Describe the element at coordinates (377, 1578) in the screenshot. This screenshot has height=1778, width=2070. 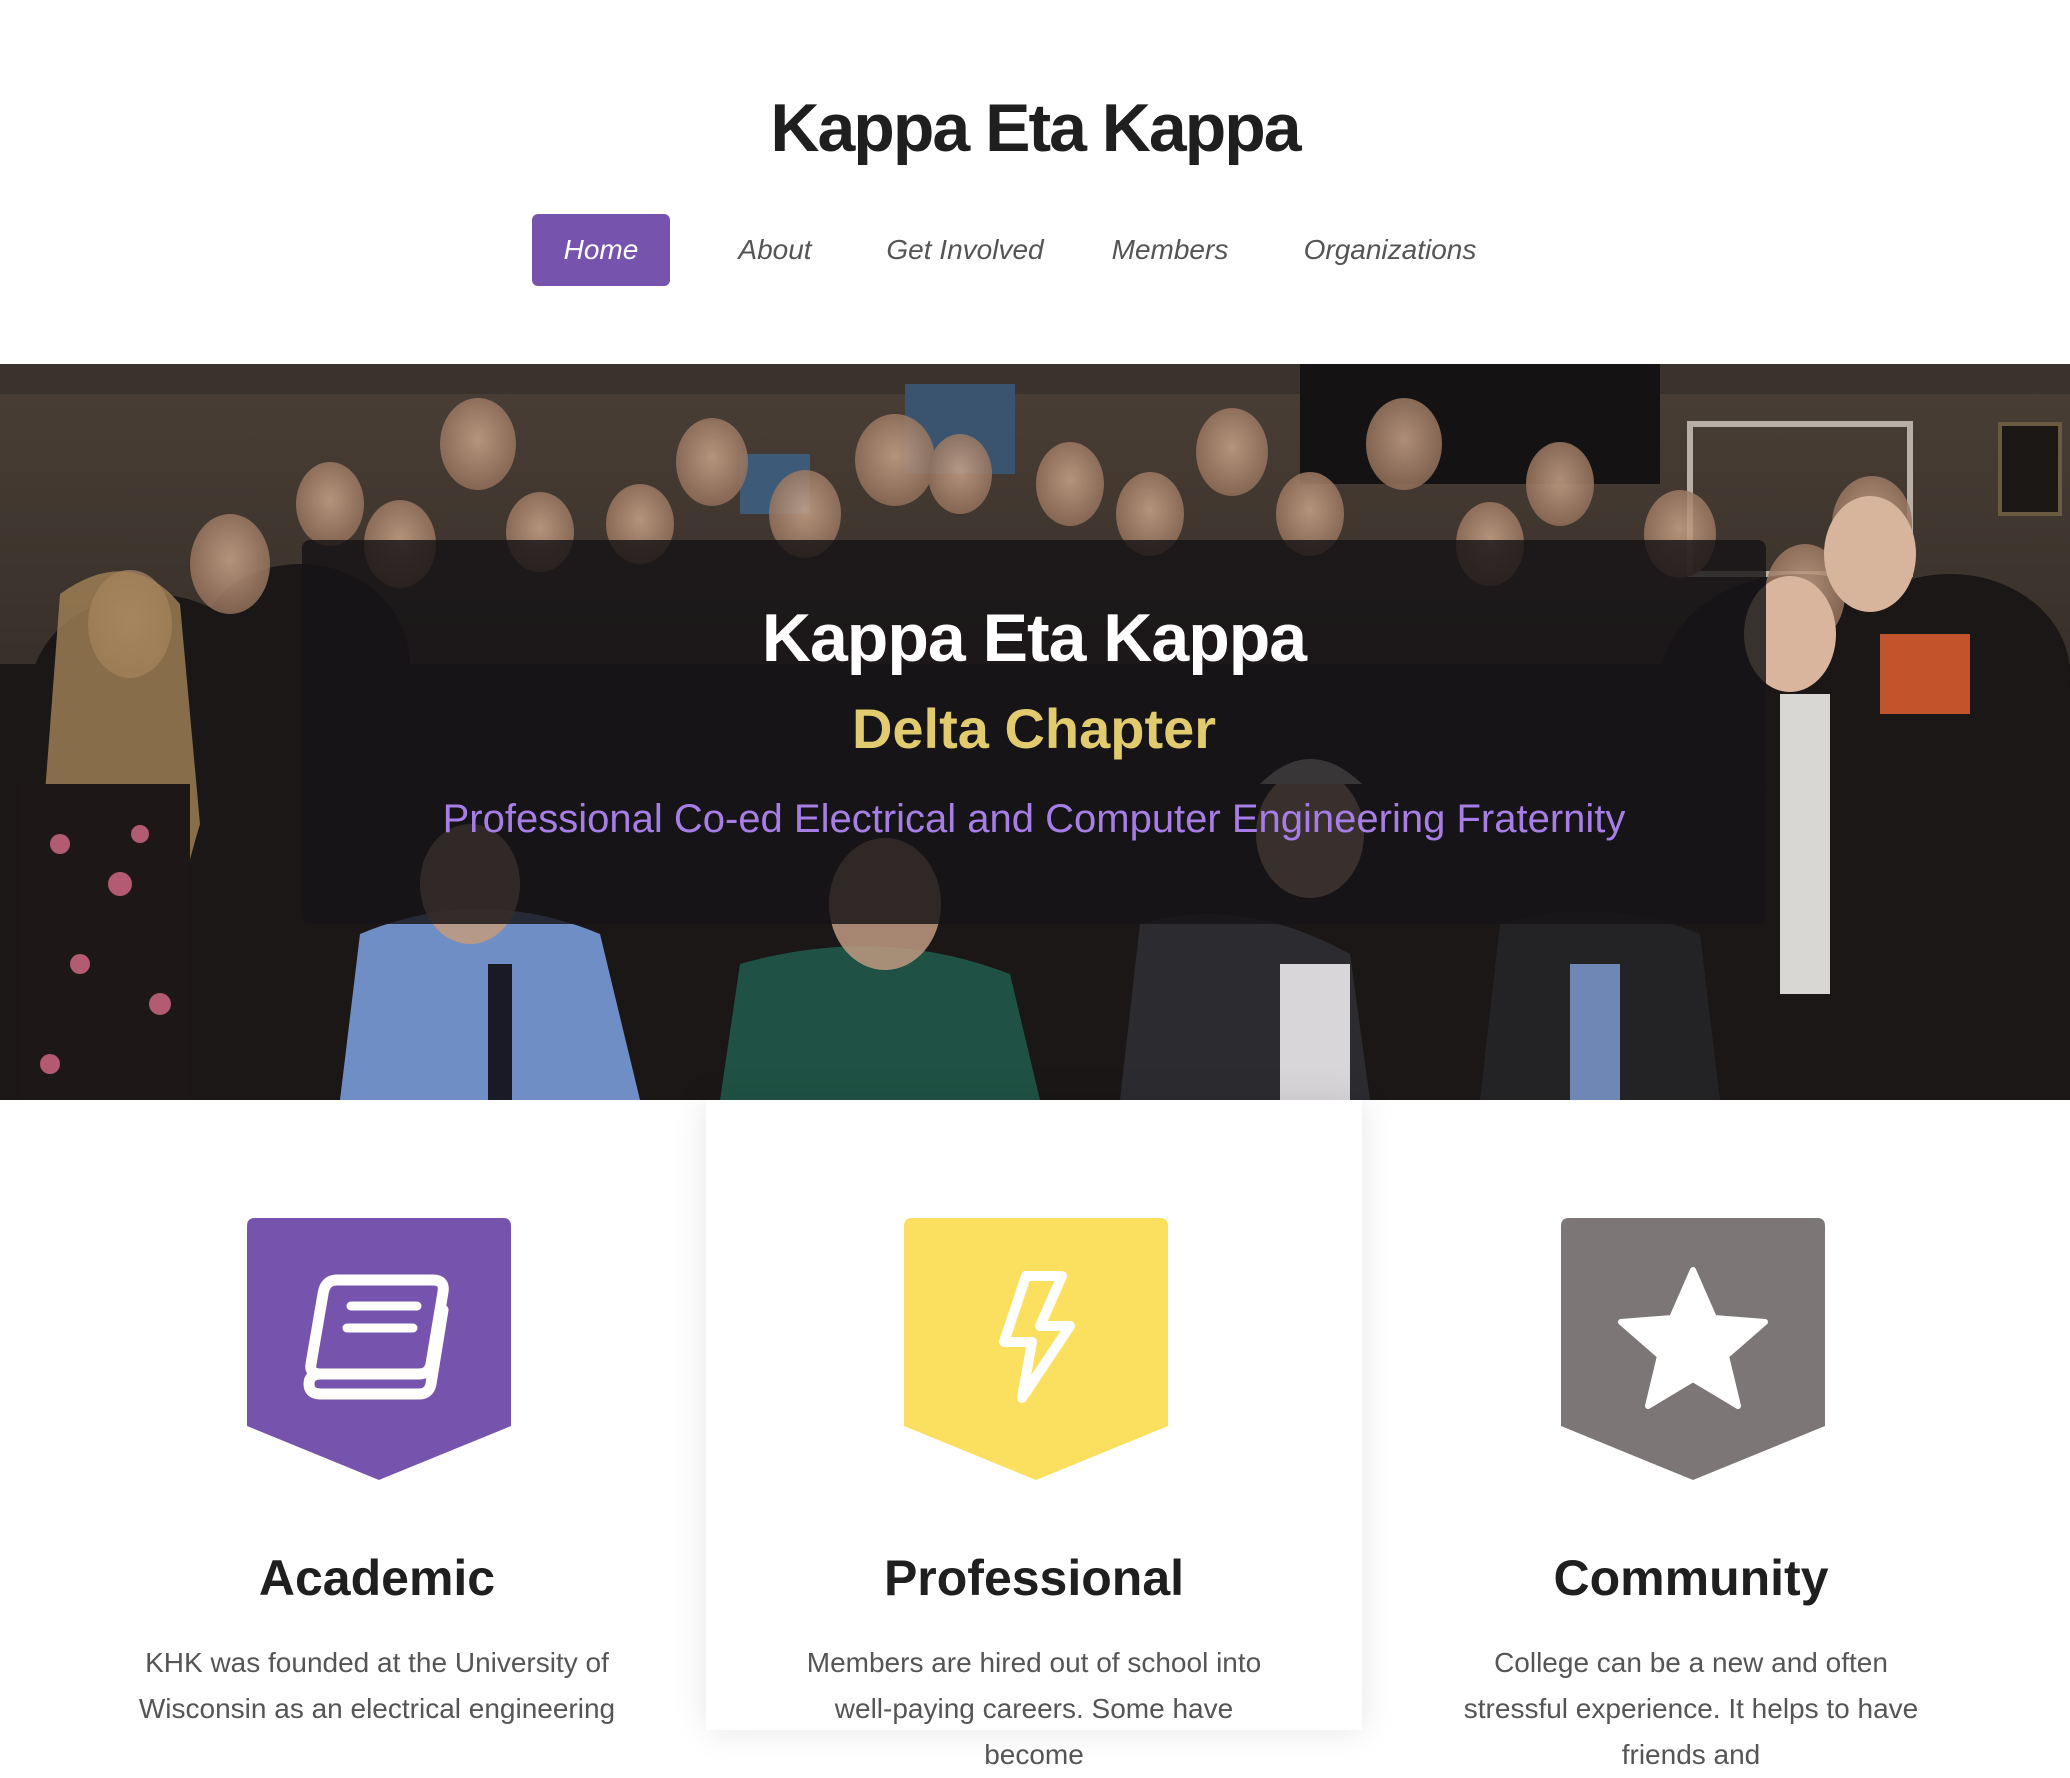
I see `feature-title: Academic` at that location.